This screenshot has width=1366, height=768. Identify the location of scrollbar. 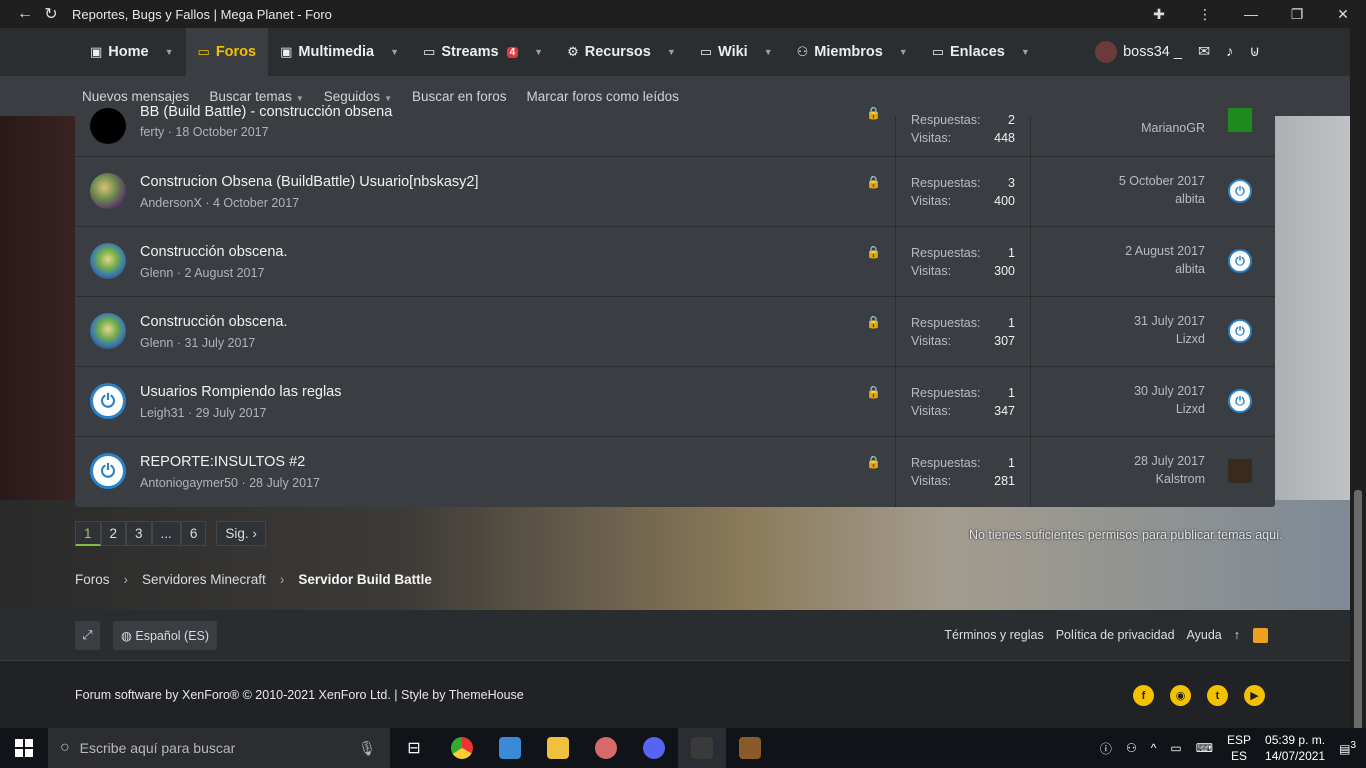
(1358, 381).